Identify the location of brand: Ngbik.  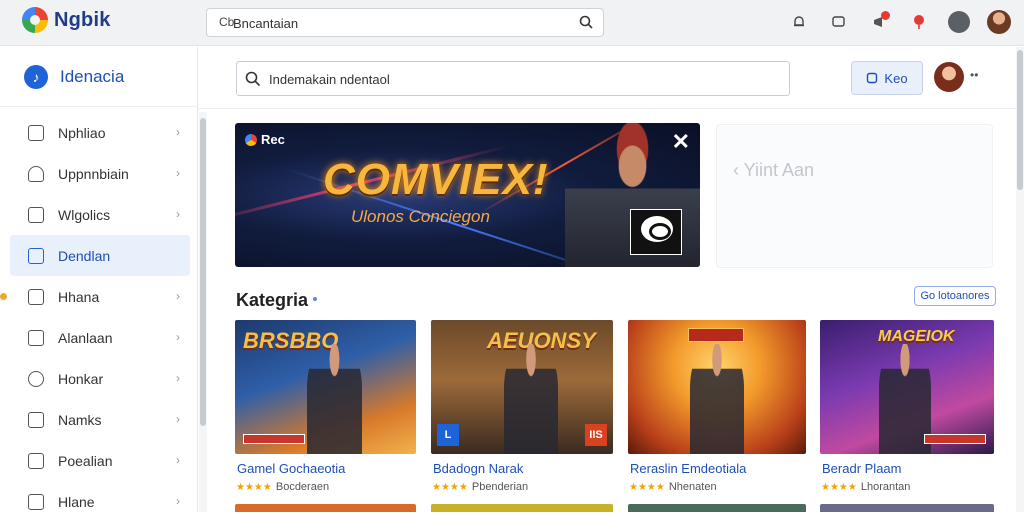
(66, 20).